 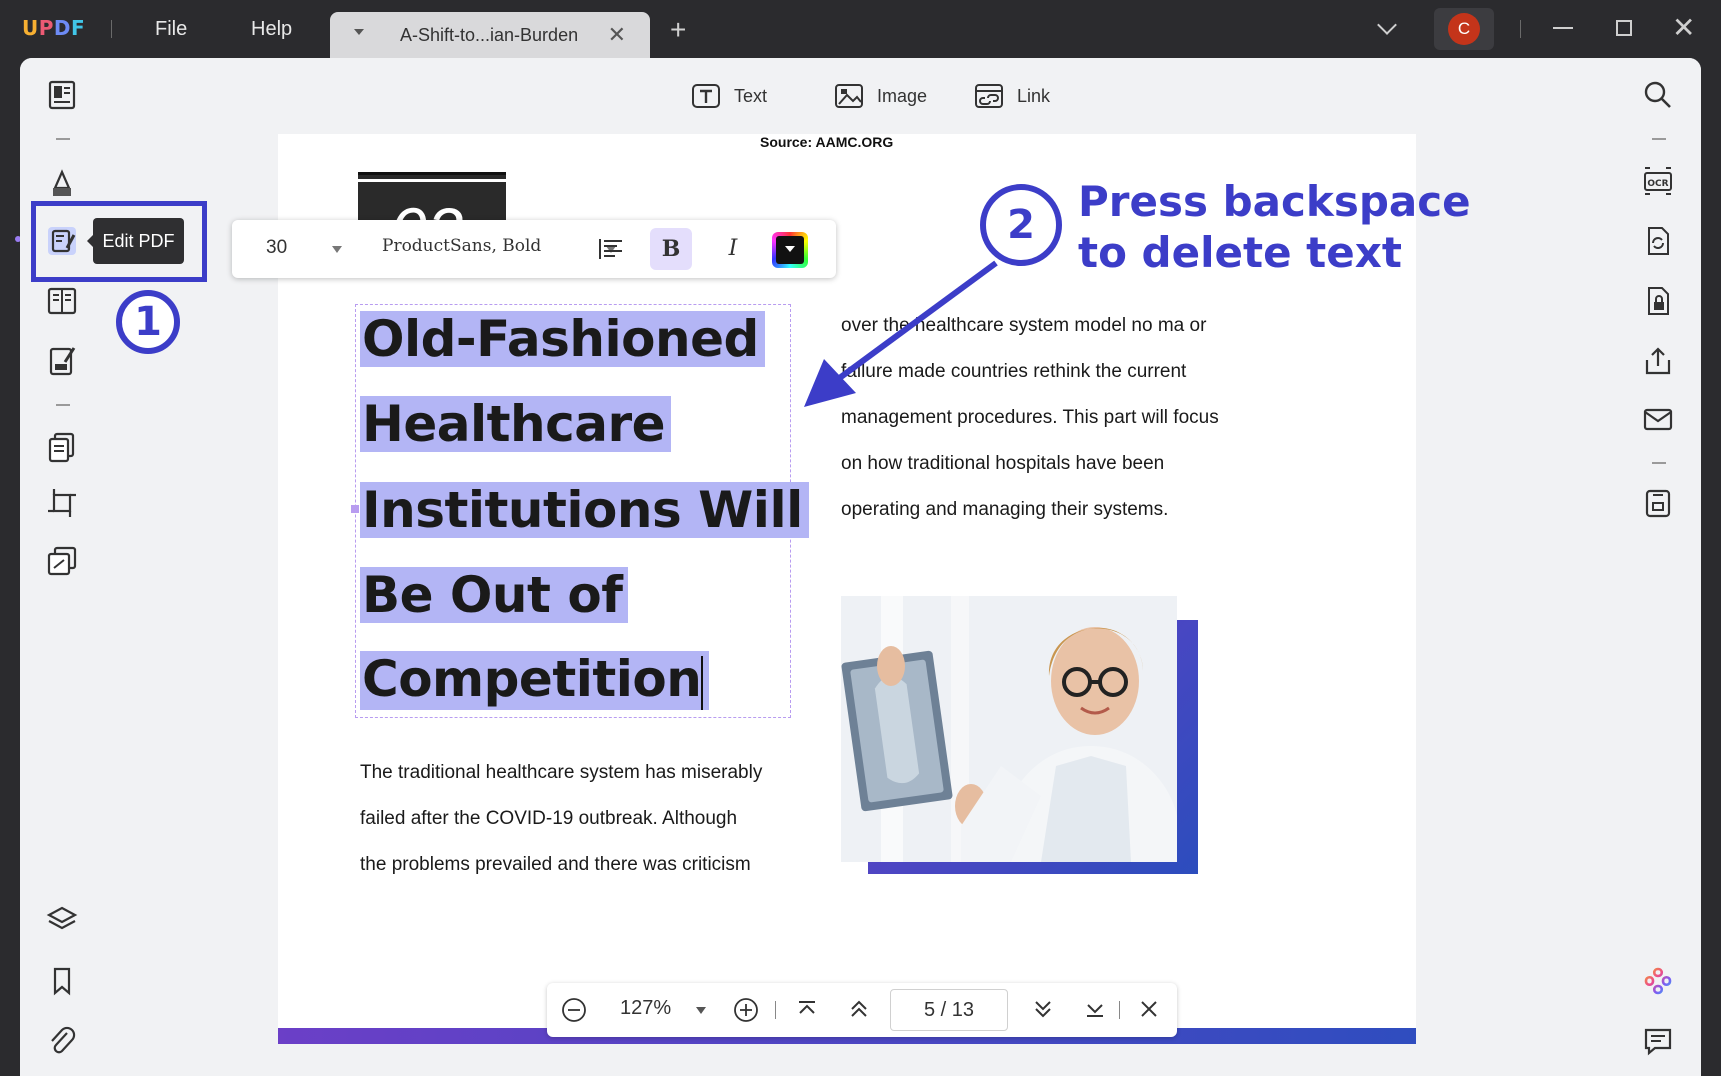 I want to click on doctor-illustration, so click(x=1009, y=729).